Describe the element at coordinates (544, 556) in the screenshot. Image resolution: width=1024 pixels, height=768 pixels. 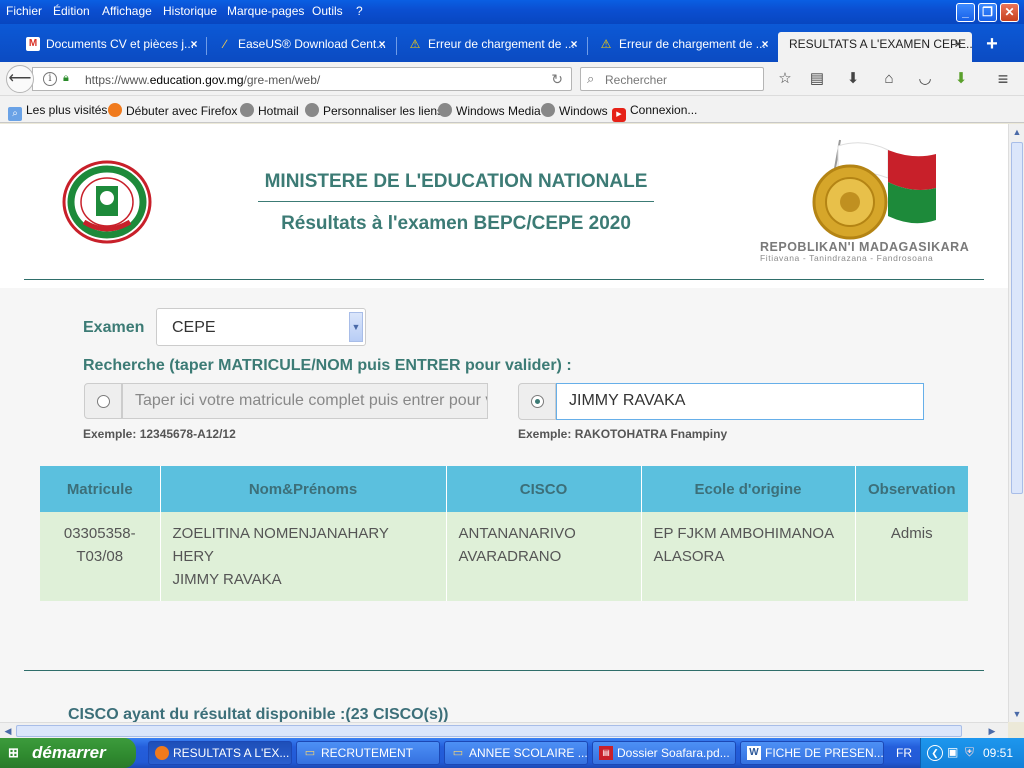
I see `cell-cisco: ANTANANARIVO AVARADRANO` at that location.